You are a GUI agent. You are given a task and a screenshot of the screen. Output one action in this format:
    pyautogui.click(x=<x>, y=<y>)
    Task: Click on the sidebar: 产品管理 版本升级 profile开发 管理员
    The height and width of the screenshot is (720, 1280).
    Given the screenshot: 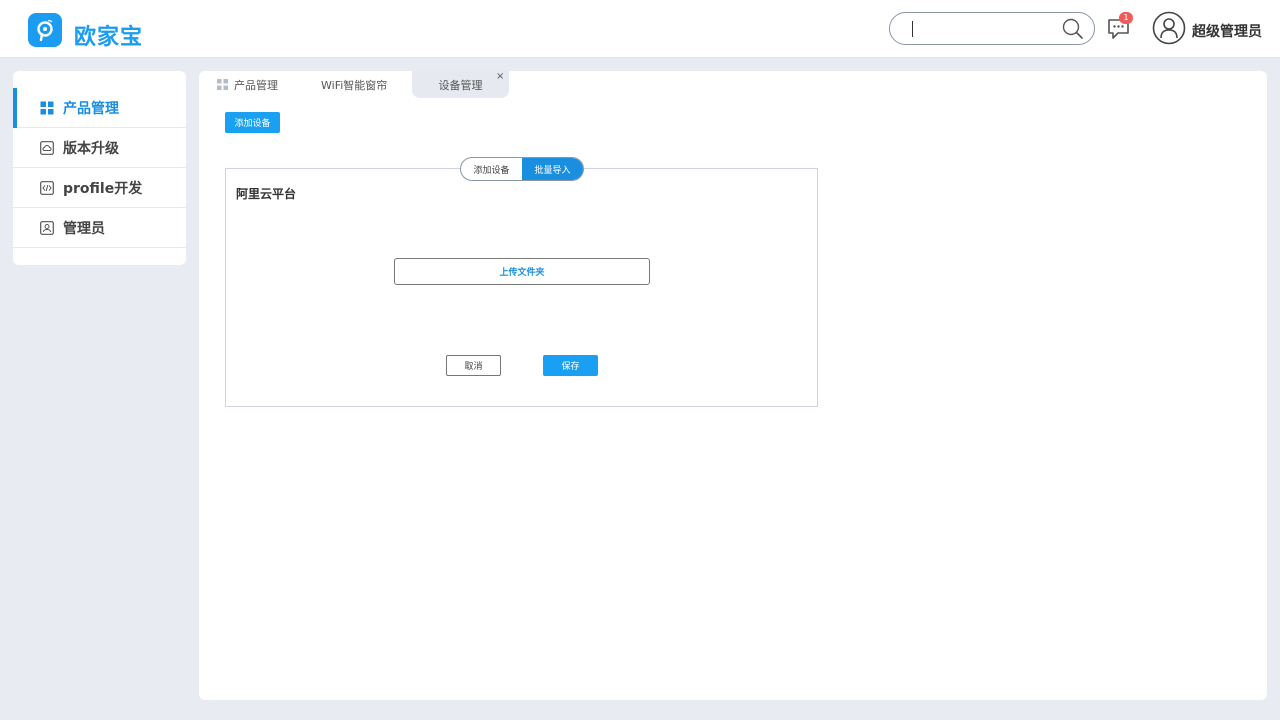 What is the action you would take?
    pyautogui.click(x=99, y=168)
    